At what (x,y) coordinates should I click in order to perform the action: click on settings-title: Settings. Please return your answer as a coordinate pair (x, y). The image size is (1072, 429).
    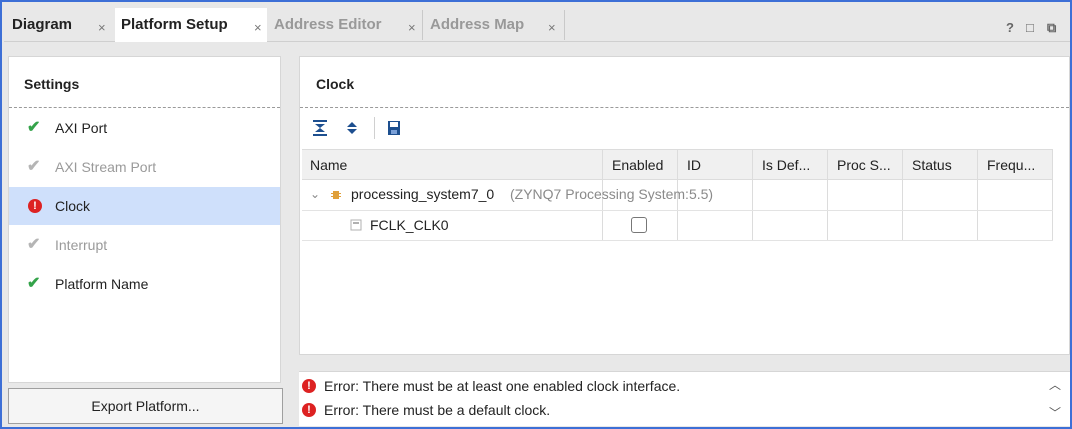
    Looking at the image, I should click on (52, 84).